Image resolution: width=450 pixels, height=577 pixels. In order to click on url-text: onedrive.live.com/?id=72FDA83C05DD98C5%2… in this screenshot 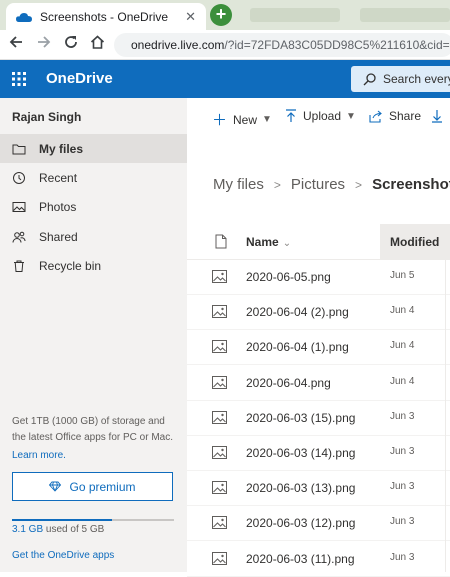, I will do `click(290, 45)`.